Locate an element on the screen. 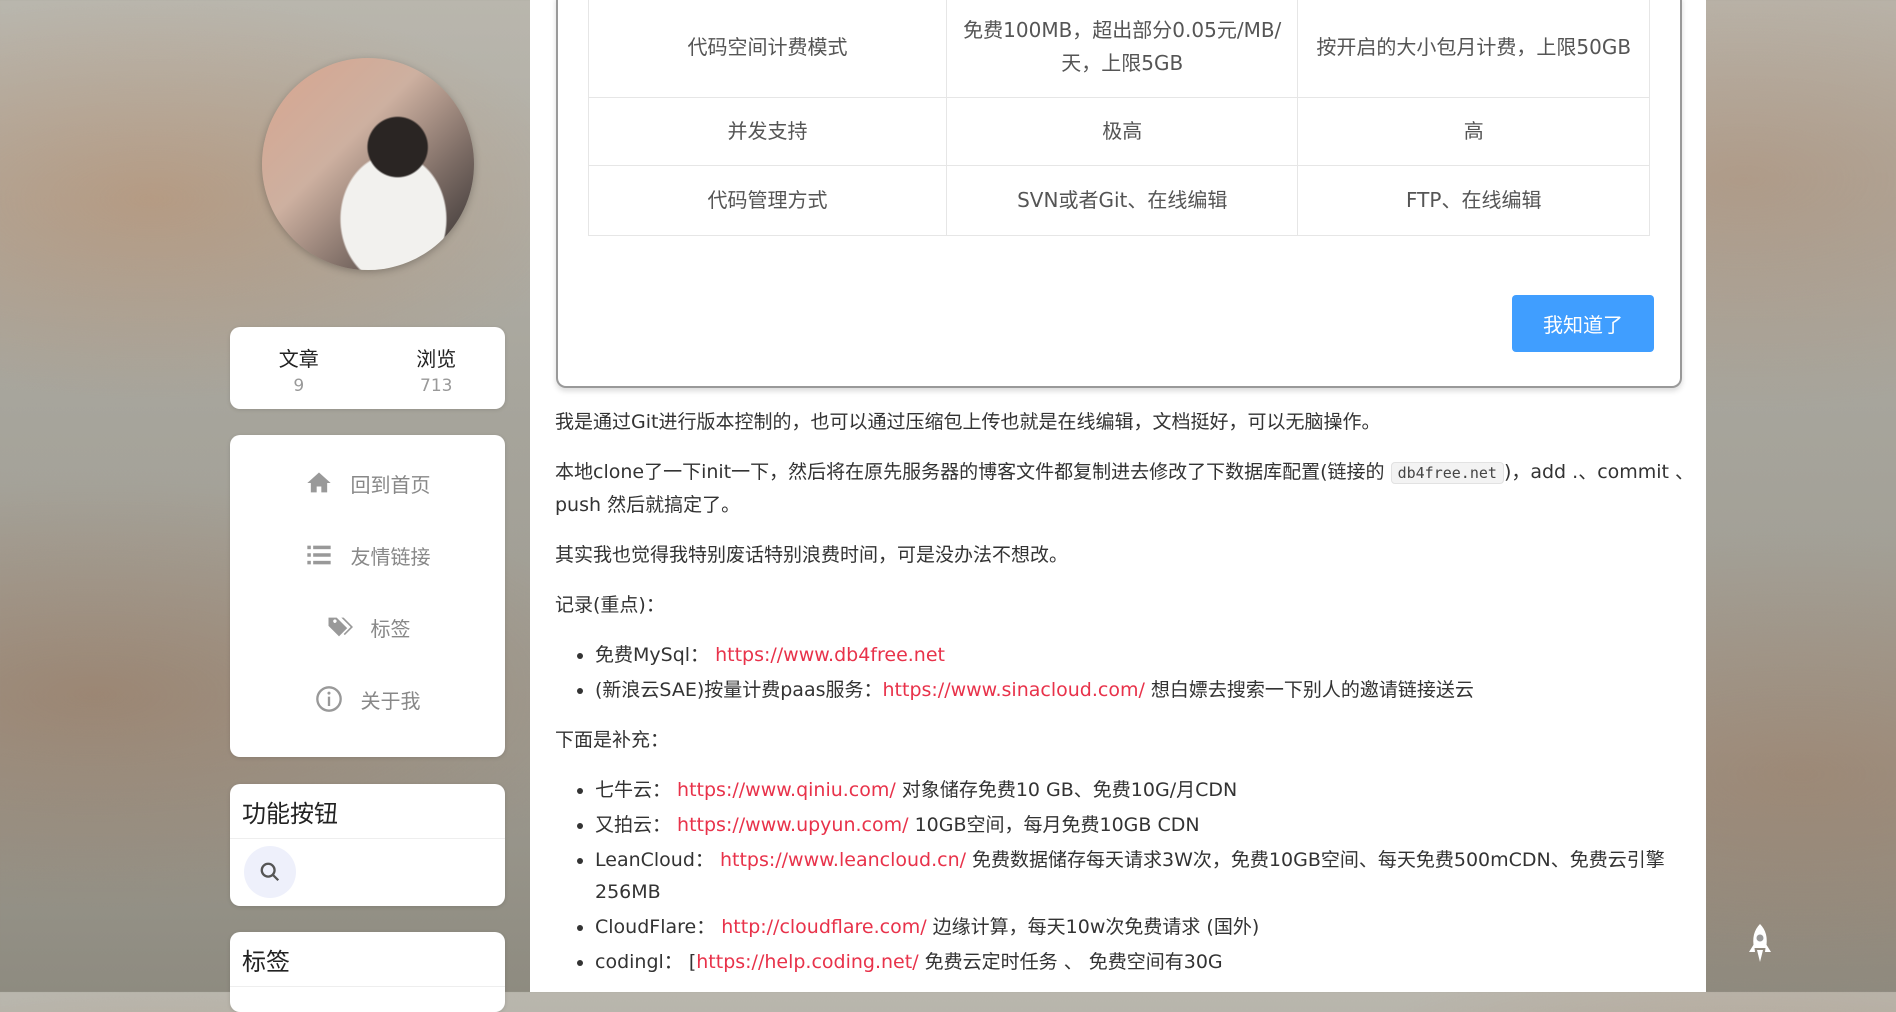 This screenshot has width=1896, height=1012. avatar is located at coordinates (368, 164).